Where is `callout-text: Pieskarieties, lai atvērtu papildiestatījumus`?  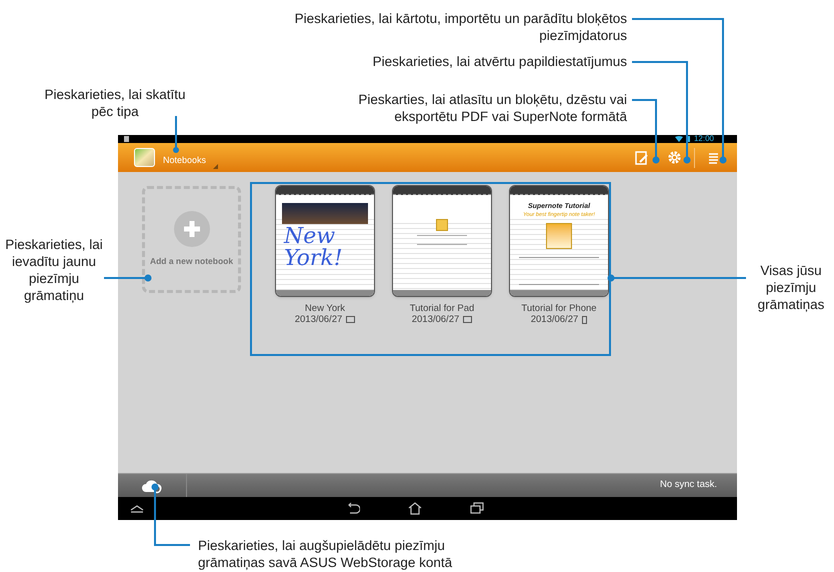
callout-text: Pieskarieties, lai atvērtu papildiestatījumus is located at coordinates (499, 61).